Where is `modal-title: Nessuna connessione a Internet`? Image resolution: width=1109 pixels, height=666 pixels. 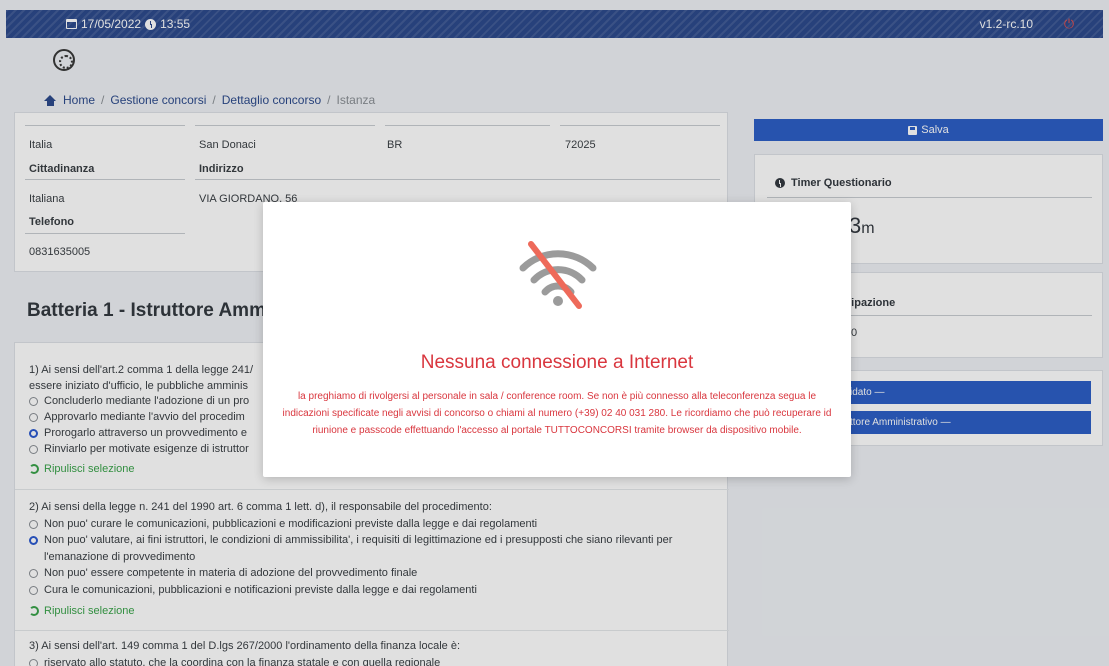
modal-title: Nessuna connessione a Internet is located at coordinates (557, 362).